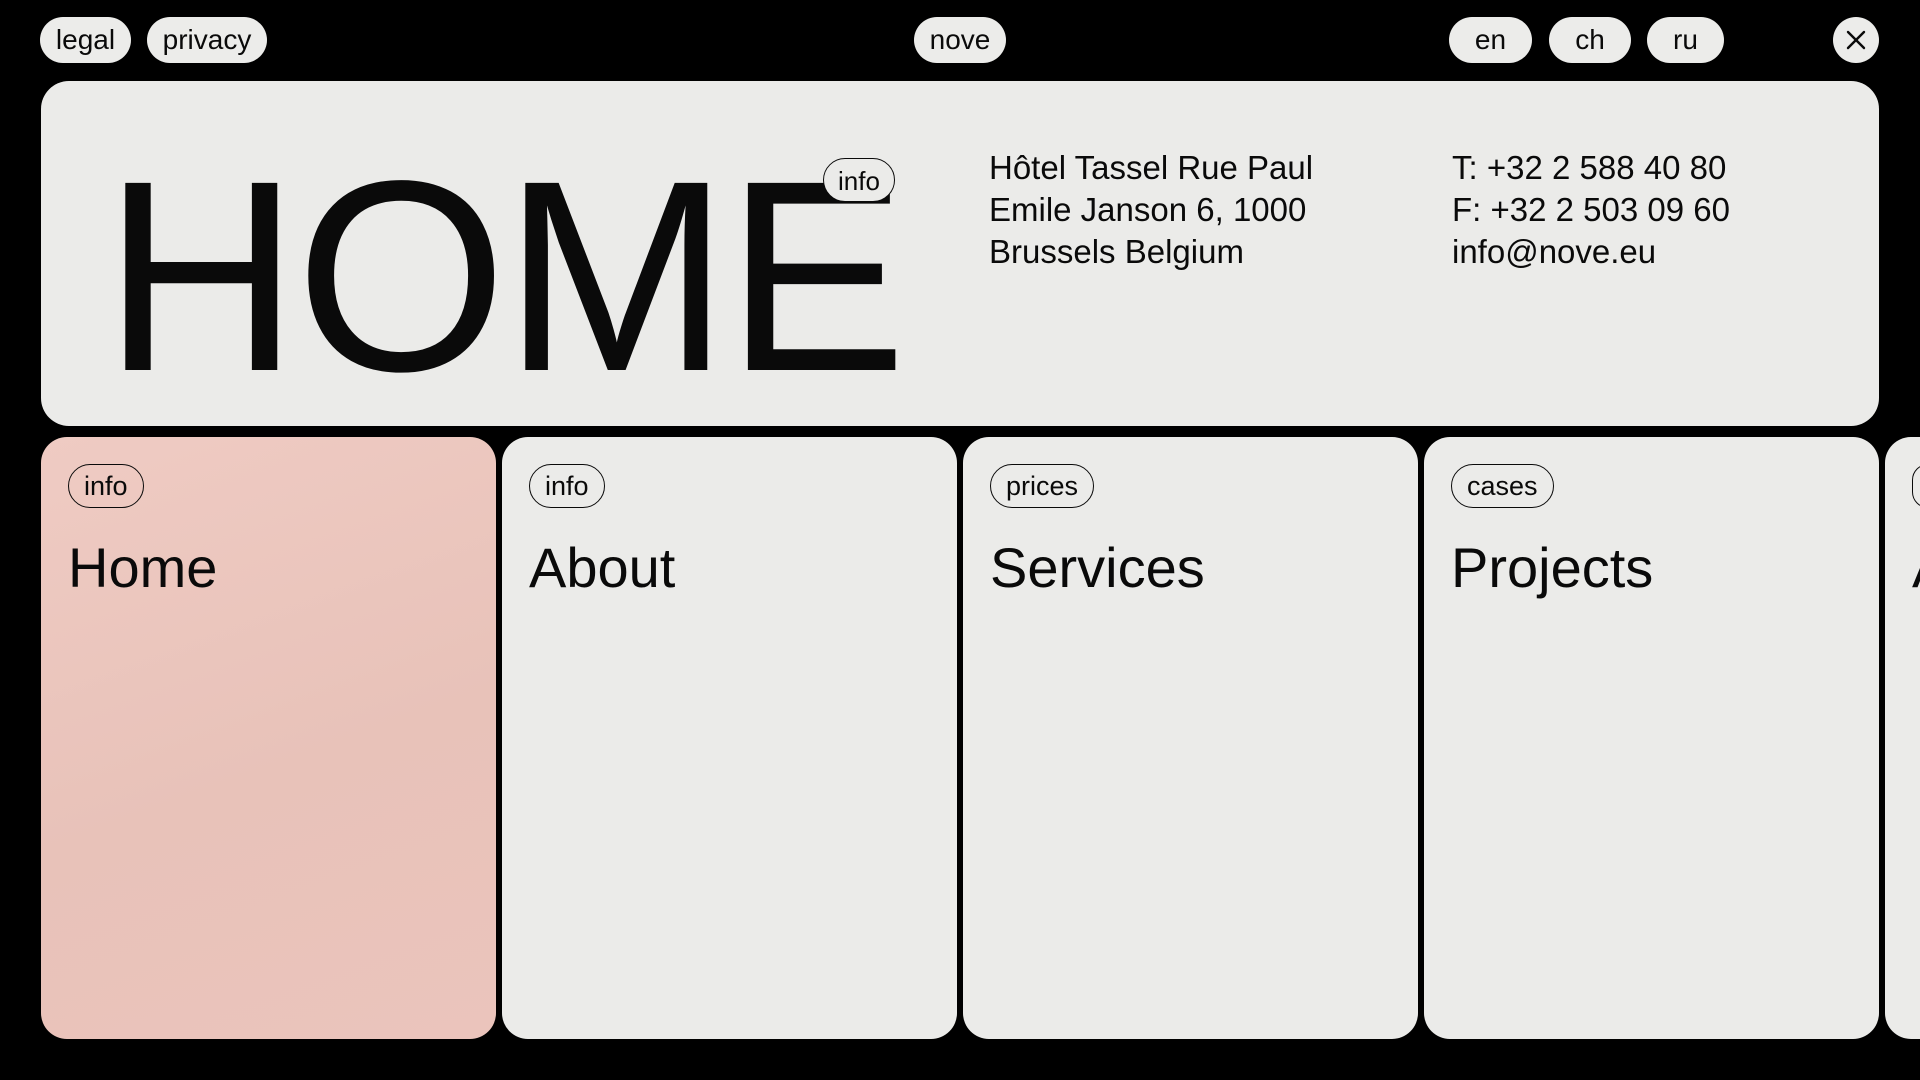 The width and height of the screenshot is (1920, 1080). I want to click on top-bar: legal privacy nove en ch ru, so click(960, 39).